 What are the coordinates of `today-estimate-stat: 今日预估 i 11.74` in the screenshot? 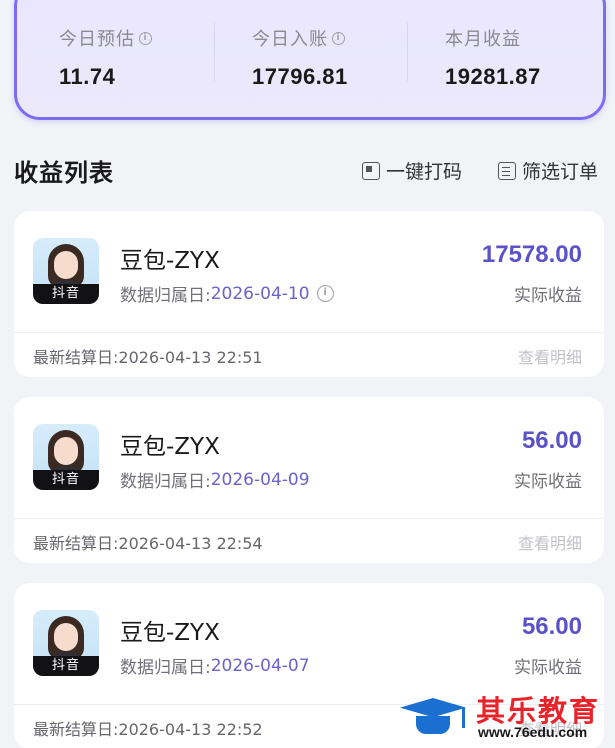 It's located at (105, 60).